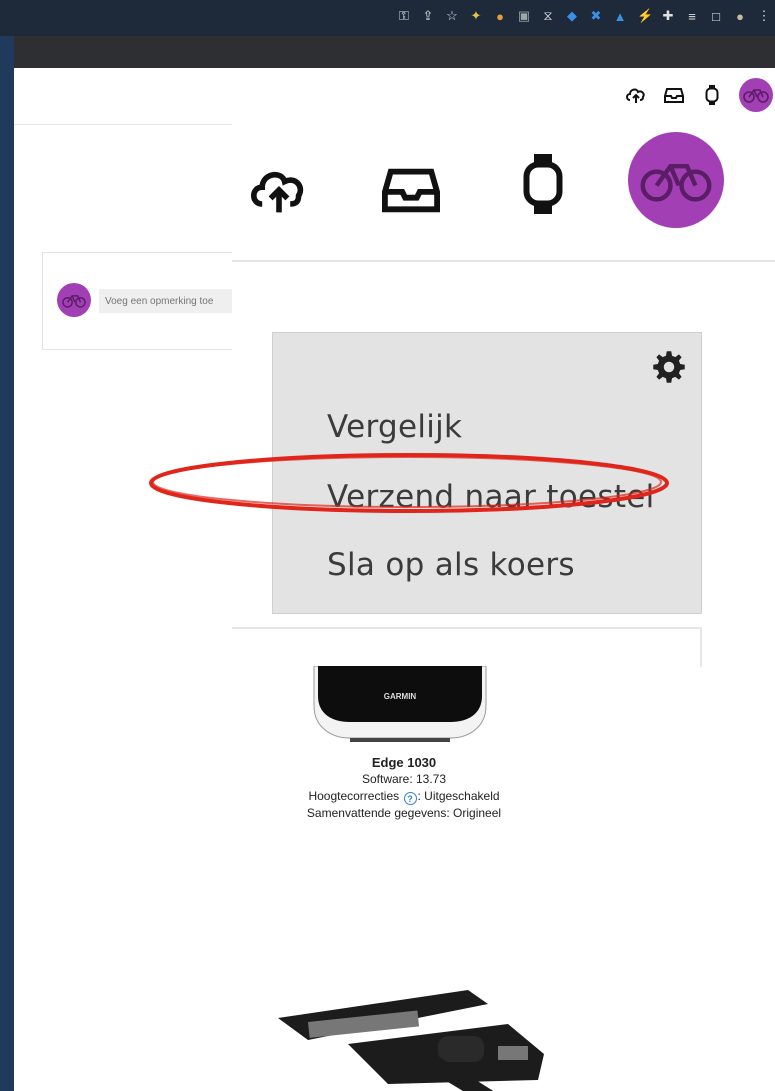 This screenshot has height=1091, width=775. I want to click on extension-icon: ◆, so click(572, 16).